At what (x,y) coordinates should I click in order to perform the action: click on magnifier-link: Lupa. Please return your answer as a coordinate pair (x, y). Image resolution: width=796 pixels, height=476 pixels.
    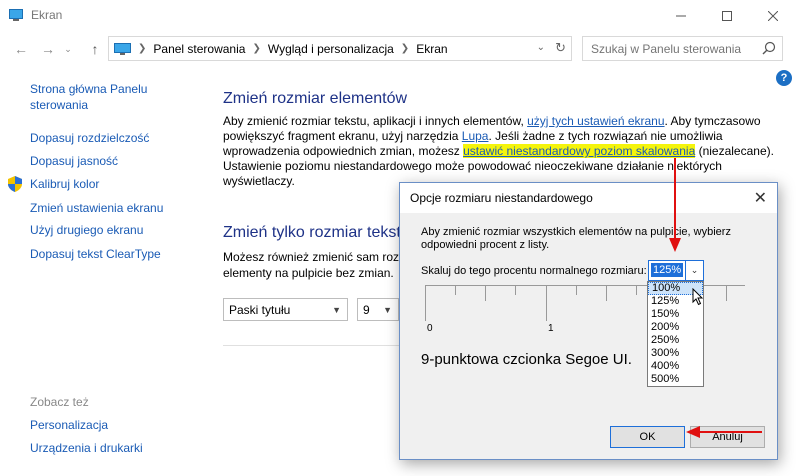
    Looking at the image, I should click on (475, 136).